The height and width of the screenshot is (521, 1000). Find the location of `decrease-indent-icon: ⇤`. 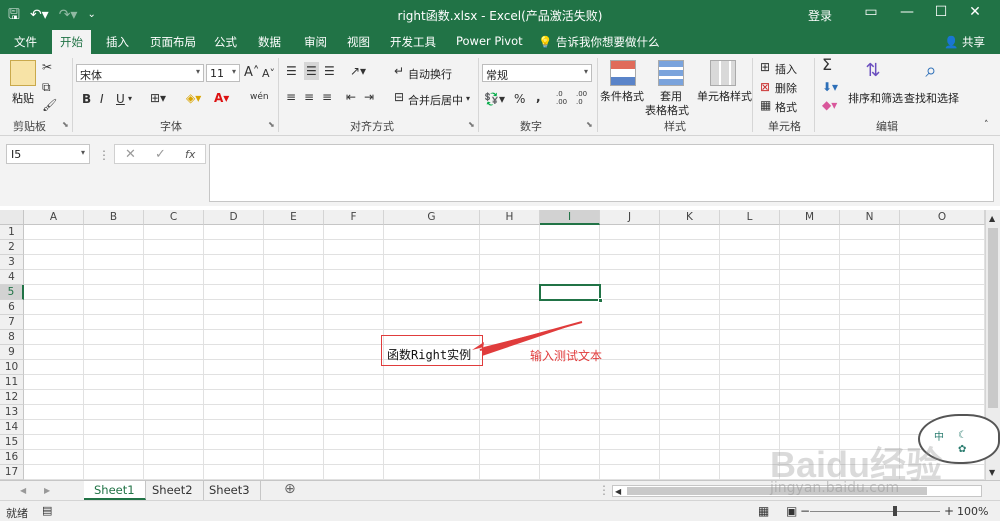

decrease-indent-icon: ⇤ is located at coordinates (351, 97).